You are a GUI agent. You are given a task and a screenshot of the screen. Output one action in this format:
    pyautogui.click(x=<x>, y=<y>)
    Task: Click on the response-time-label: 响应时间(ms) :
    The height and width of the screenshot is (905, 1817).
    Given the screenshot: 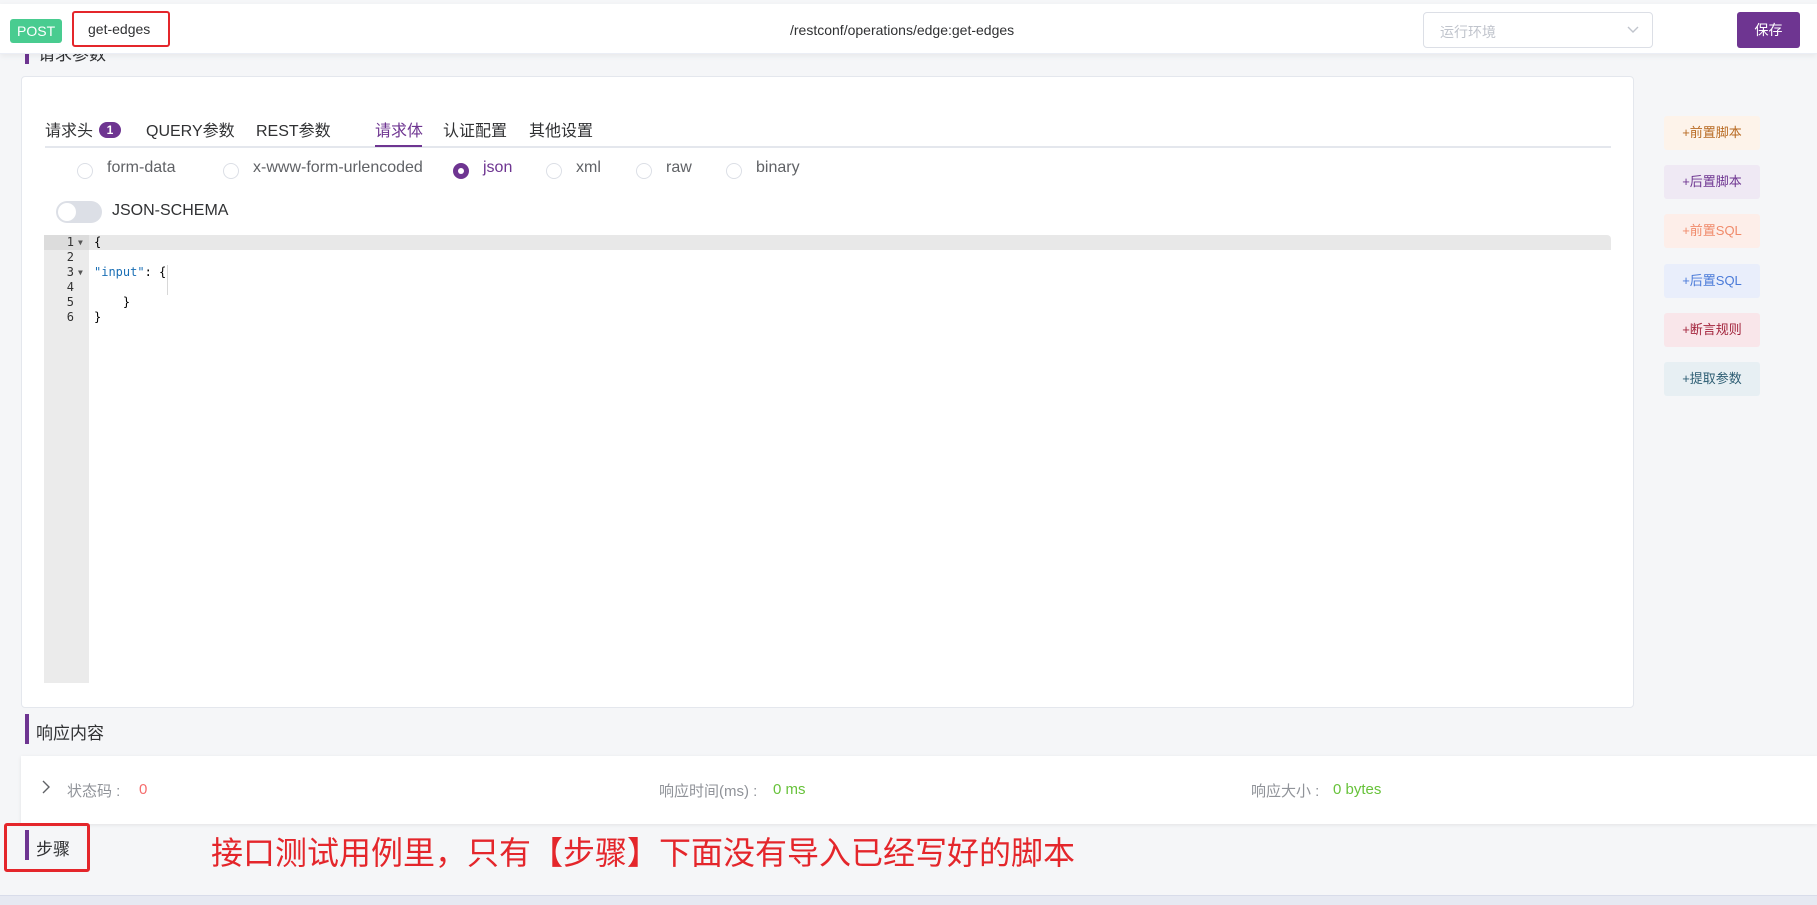 What is the action you would take?
    pyautogui.click(x=708, y=791)
    